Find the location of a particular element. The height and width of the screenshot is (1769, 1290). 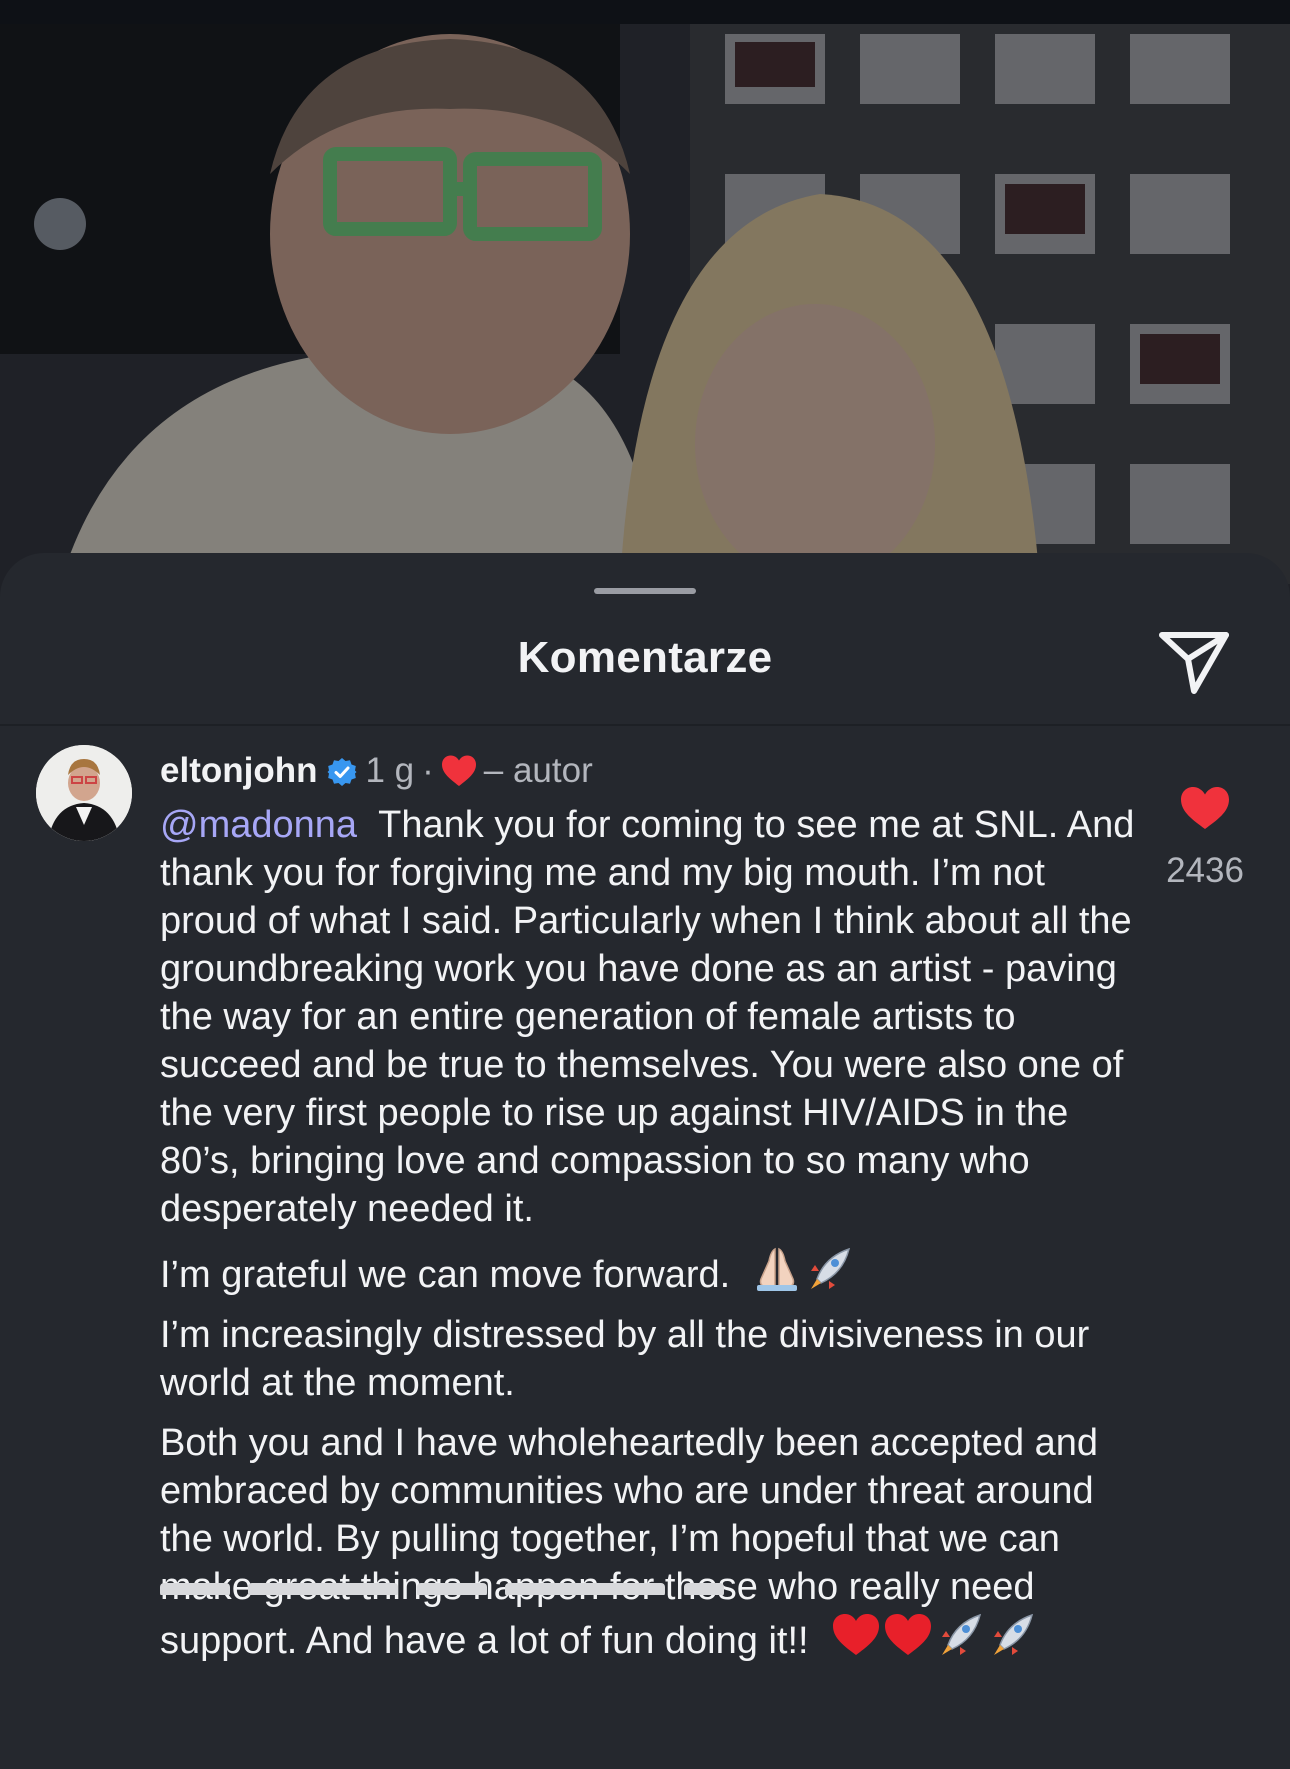

paper-plane-icon is located at coordinates (1194, 663).